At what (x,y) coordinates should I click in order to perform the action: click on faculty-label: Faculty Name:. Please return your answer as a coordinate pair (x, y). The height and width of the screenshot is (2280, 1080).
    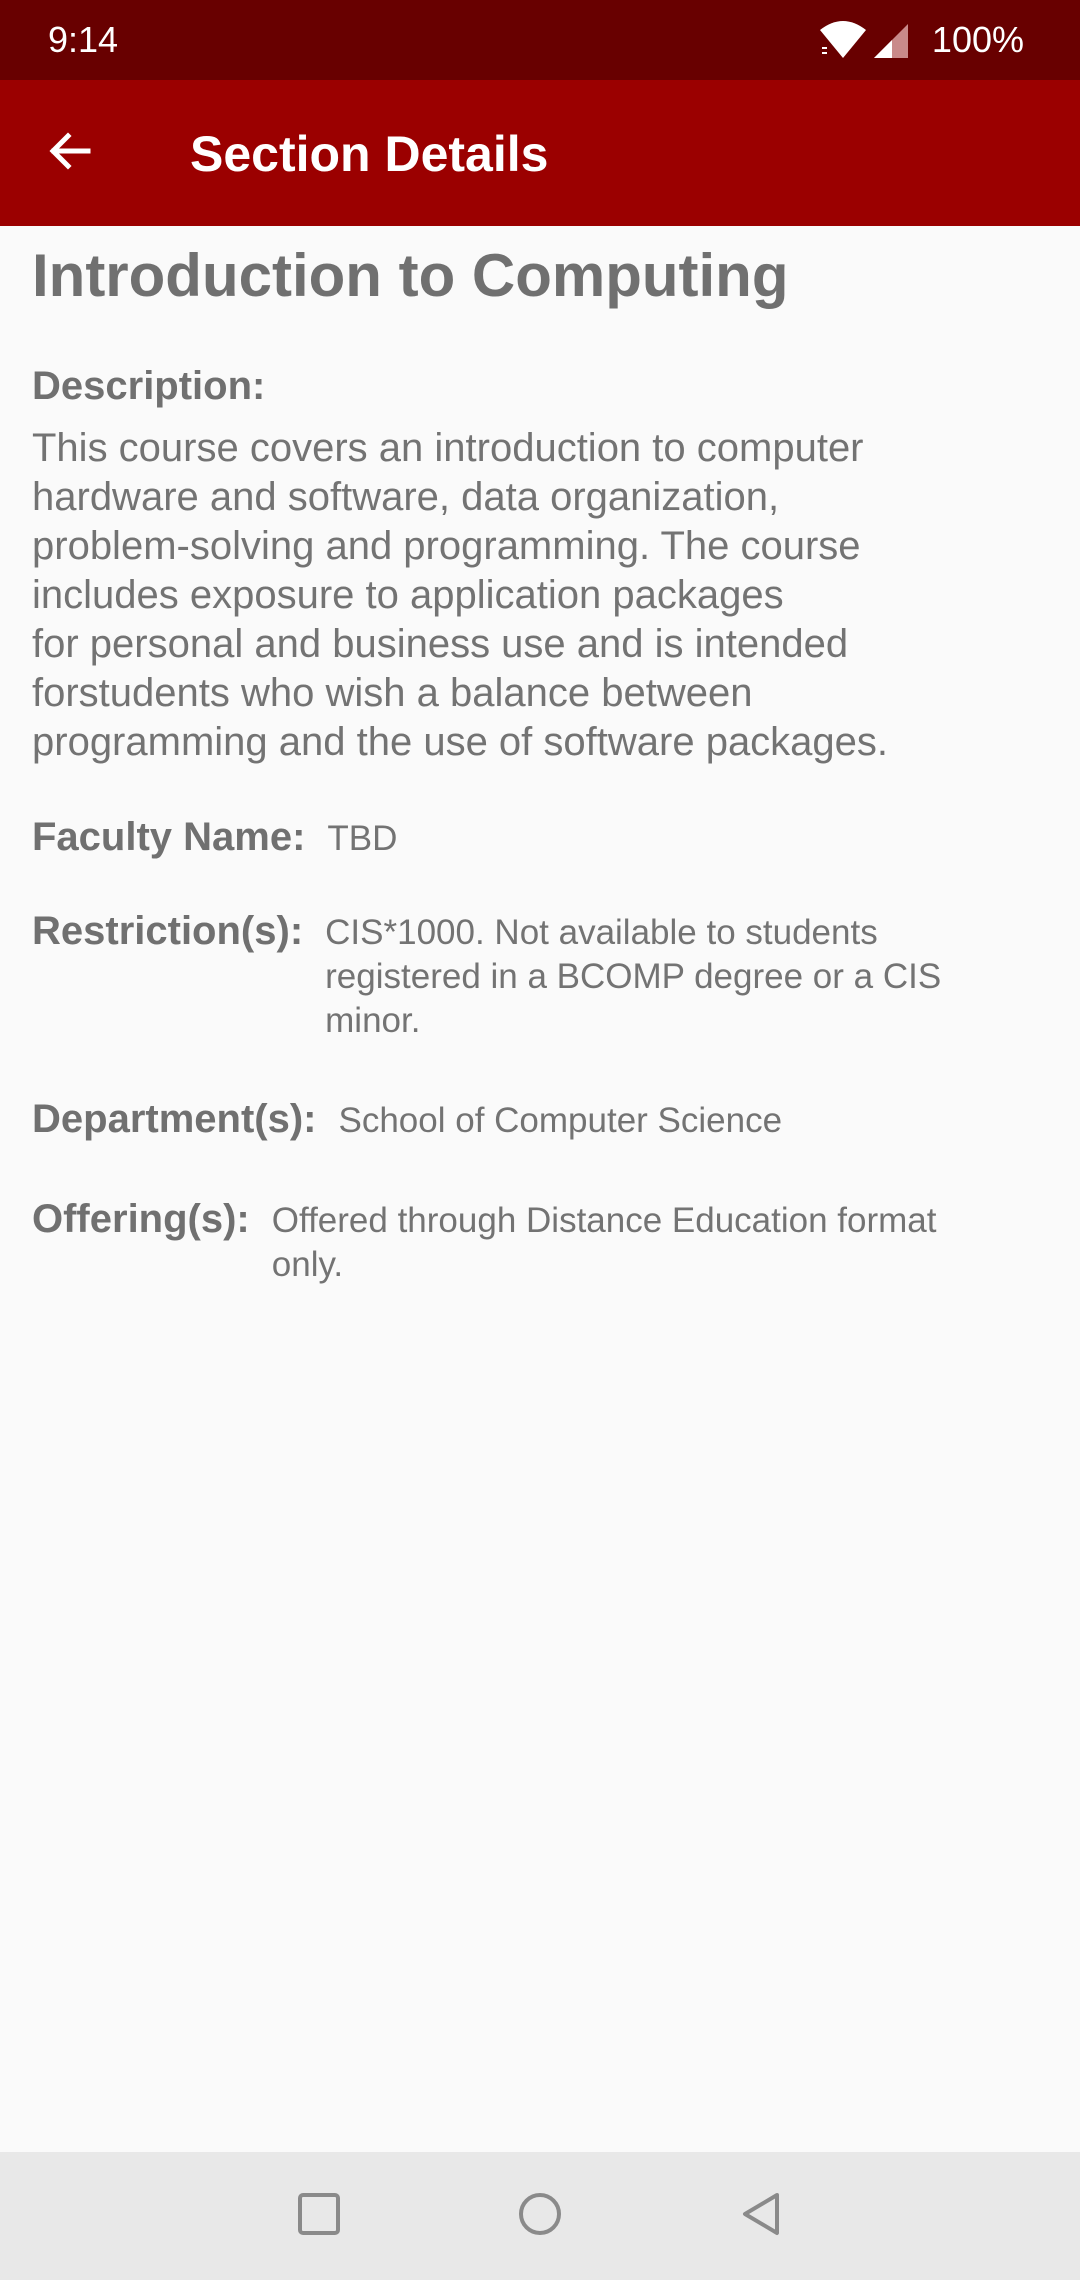
    Looking at the image, I should click on (169, 837).